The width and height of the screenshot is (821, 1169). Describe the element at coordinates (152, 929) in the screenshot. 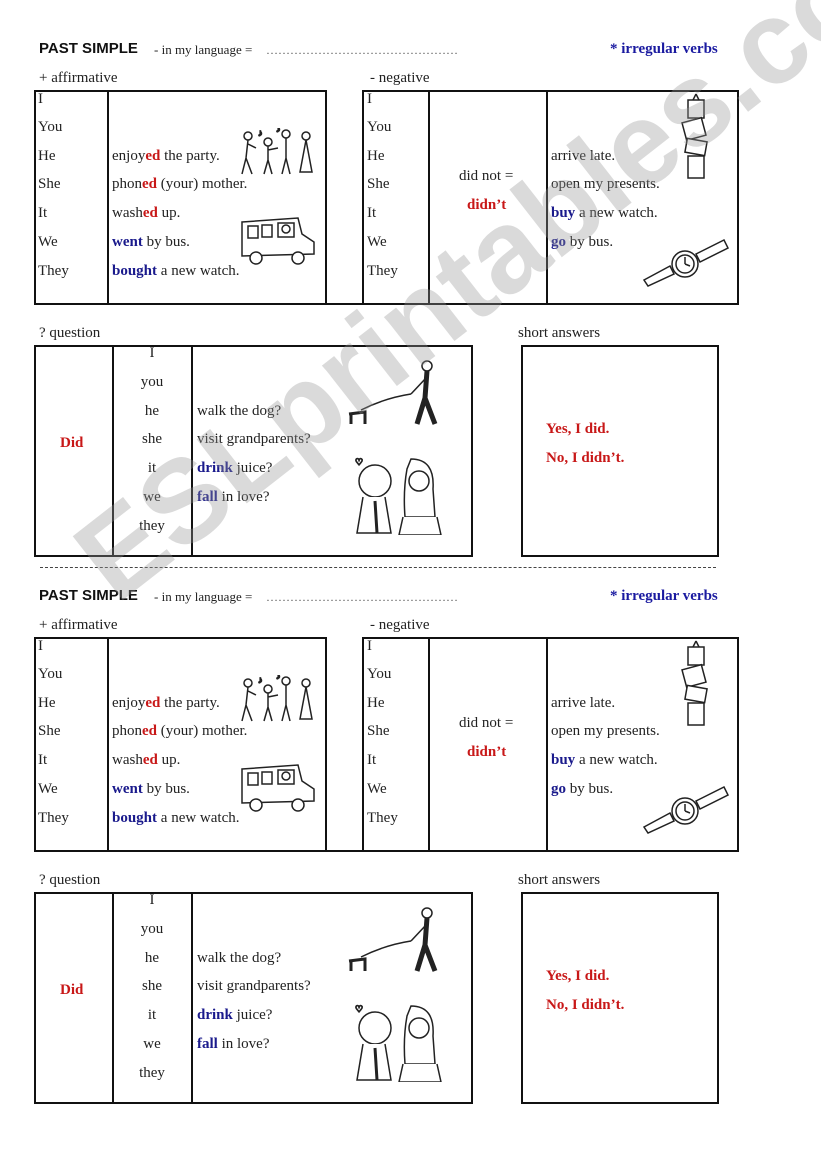

I see `pronoun: you` at that location.